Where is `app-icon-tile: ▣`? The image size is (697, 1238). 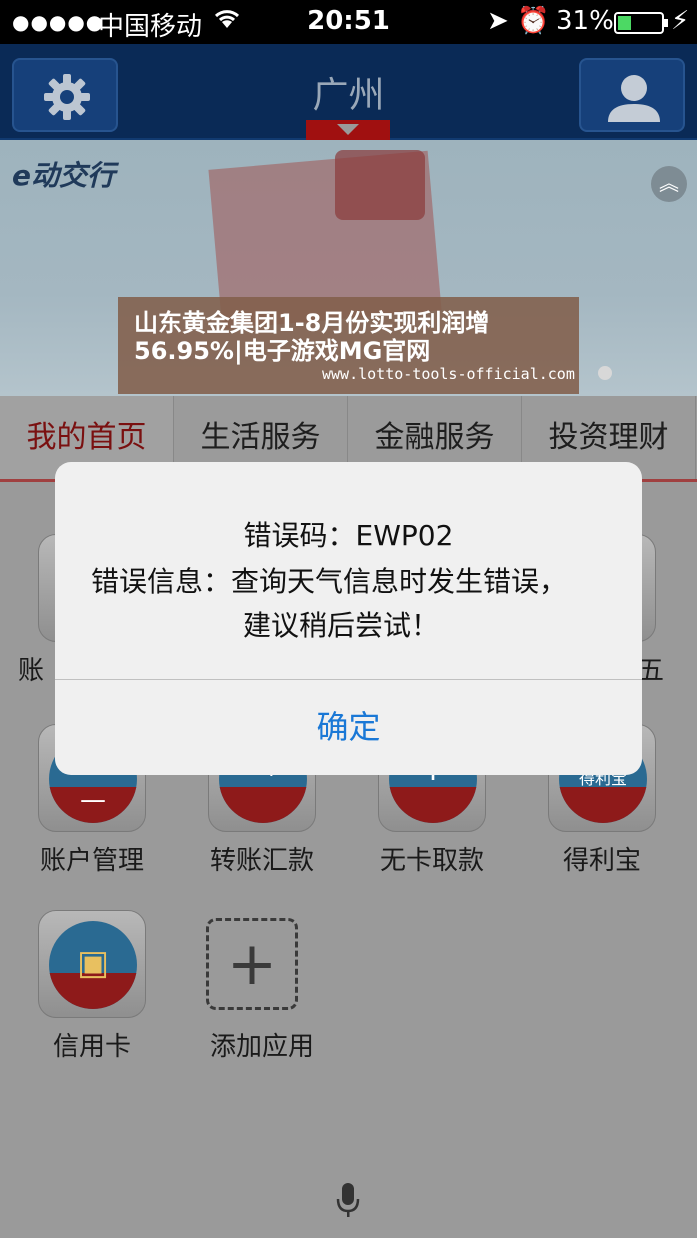 app-icon-tile: ▣ is located at coordinates (92, 964).